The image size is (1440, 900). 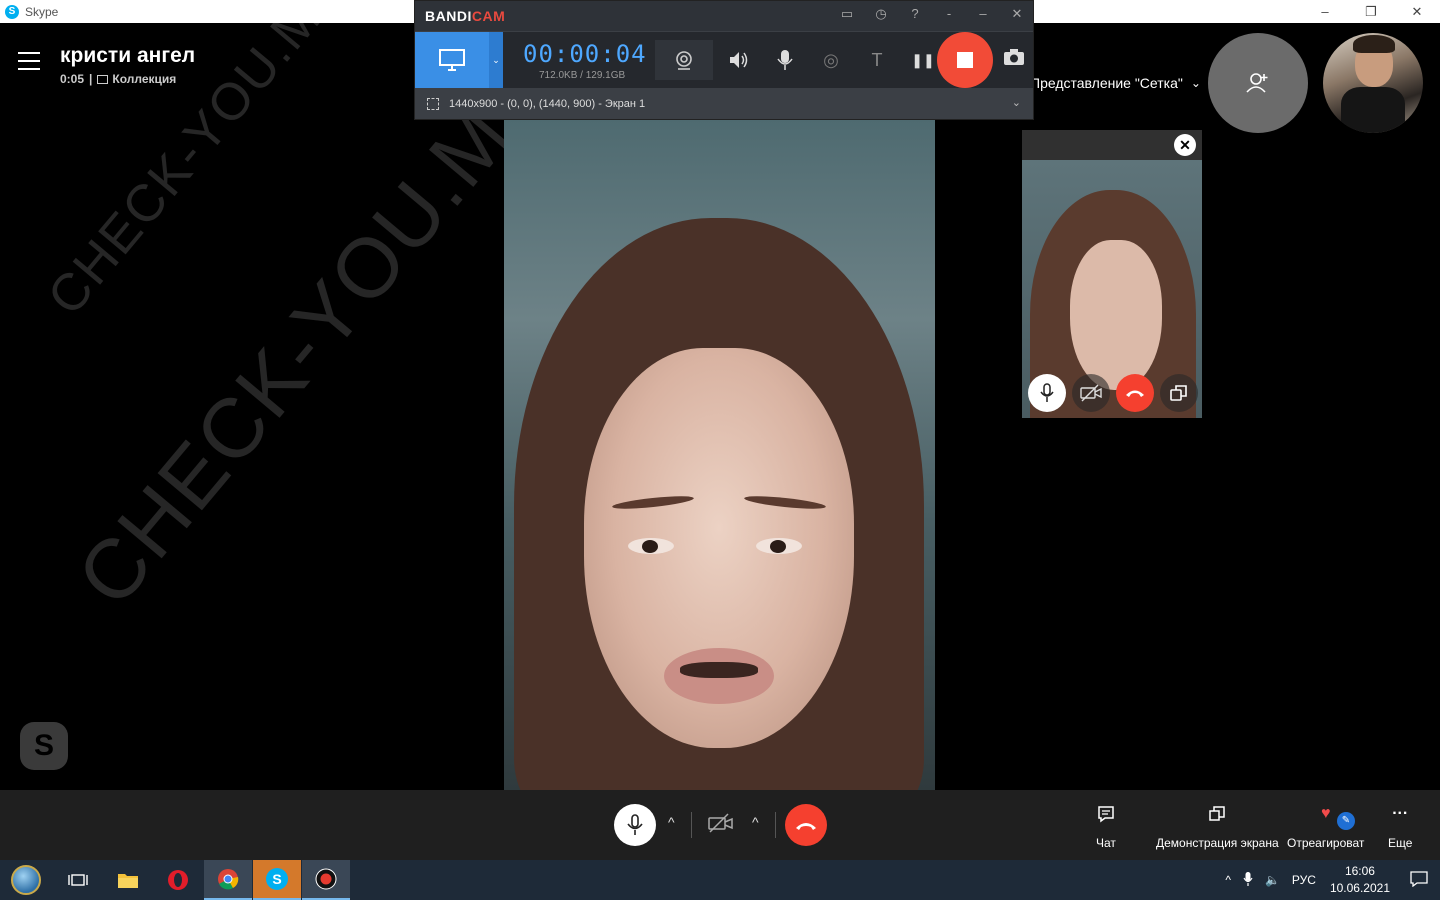 I want to click on skype-logo-icon: S, so click(x=12, y=11).